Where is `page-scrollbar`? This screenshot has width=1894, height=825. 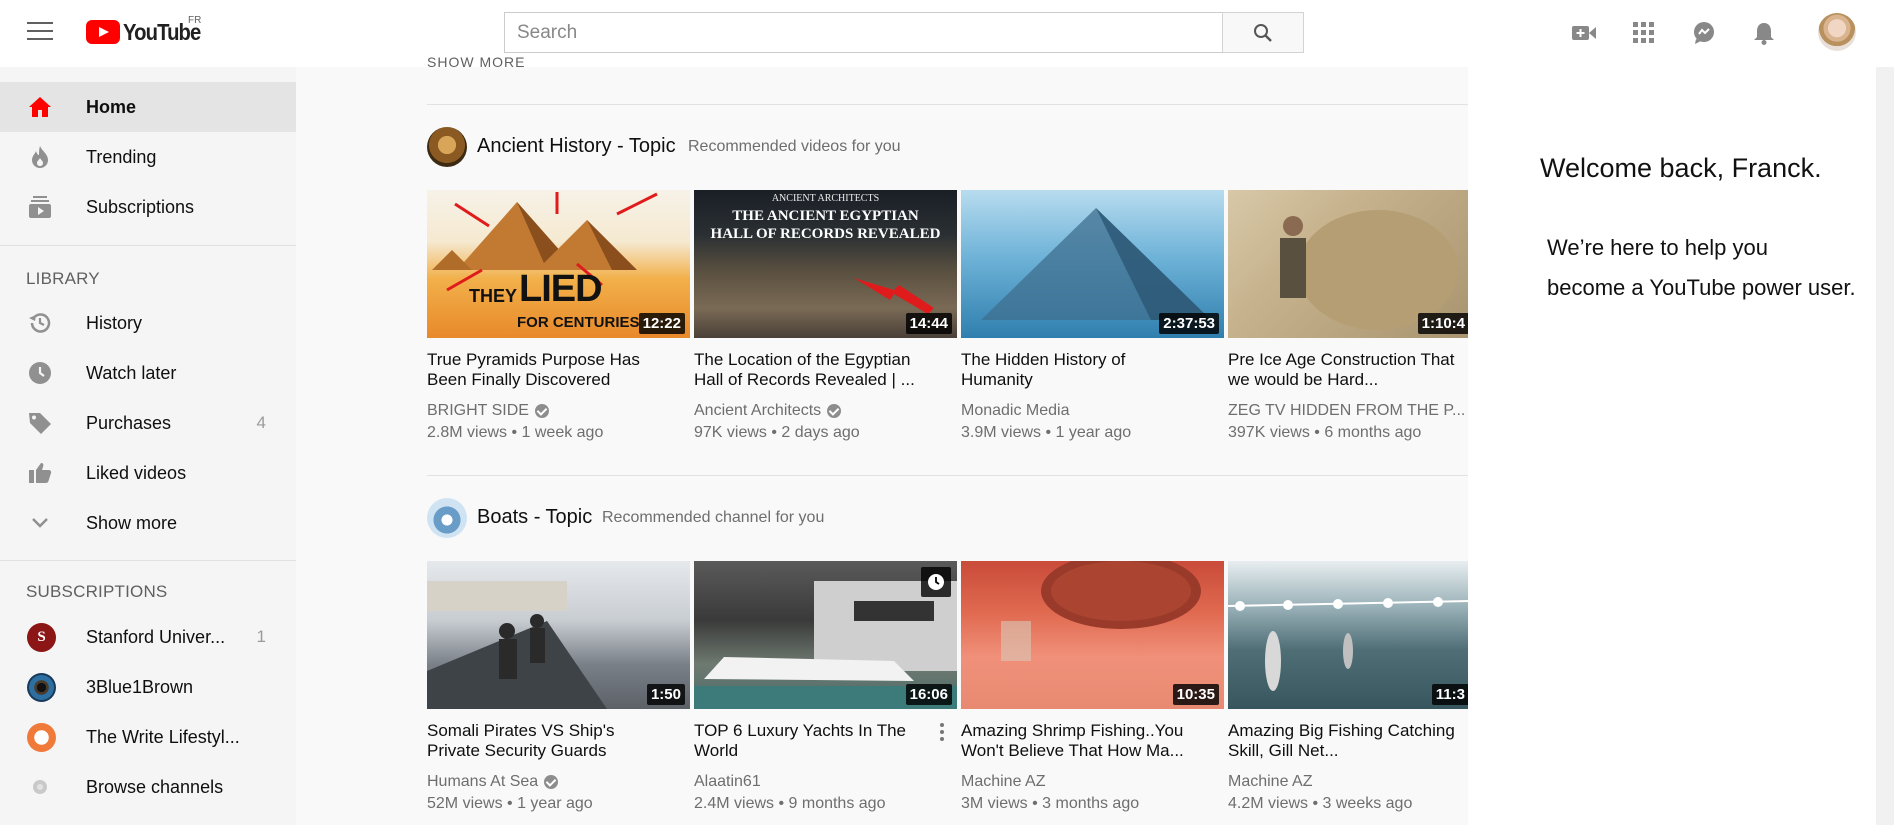
page-scrollbar is located at coordinates (1885, 446).